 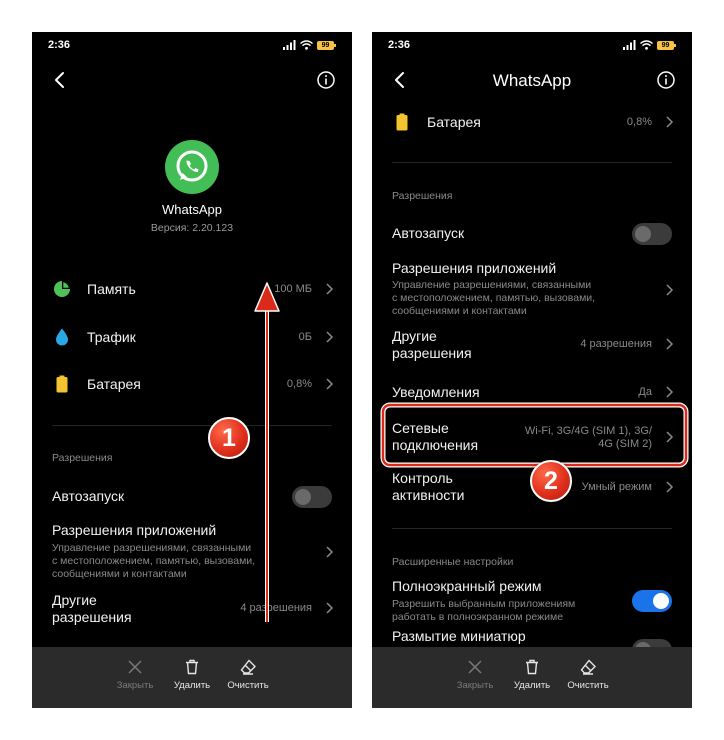 What do you see at coordinates (551, 481) in the screenshot?
I see `step-badge-2: 2` at bounding box center [551, 481].